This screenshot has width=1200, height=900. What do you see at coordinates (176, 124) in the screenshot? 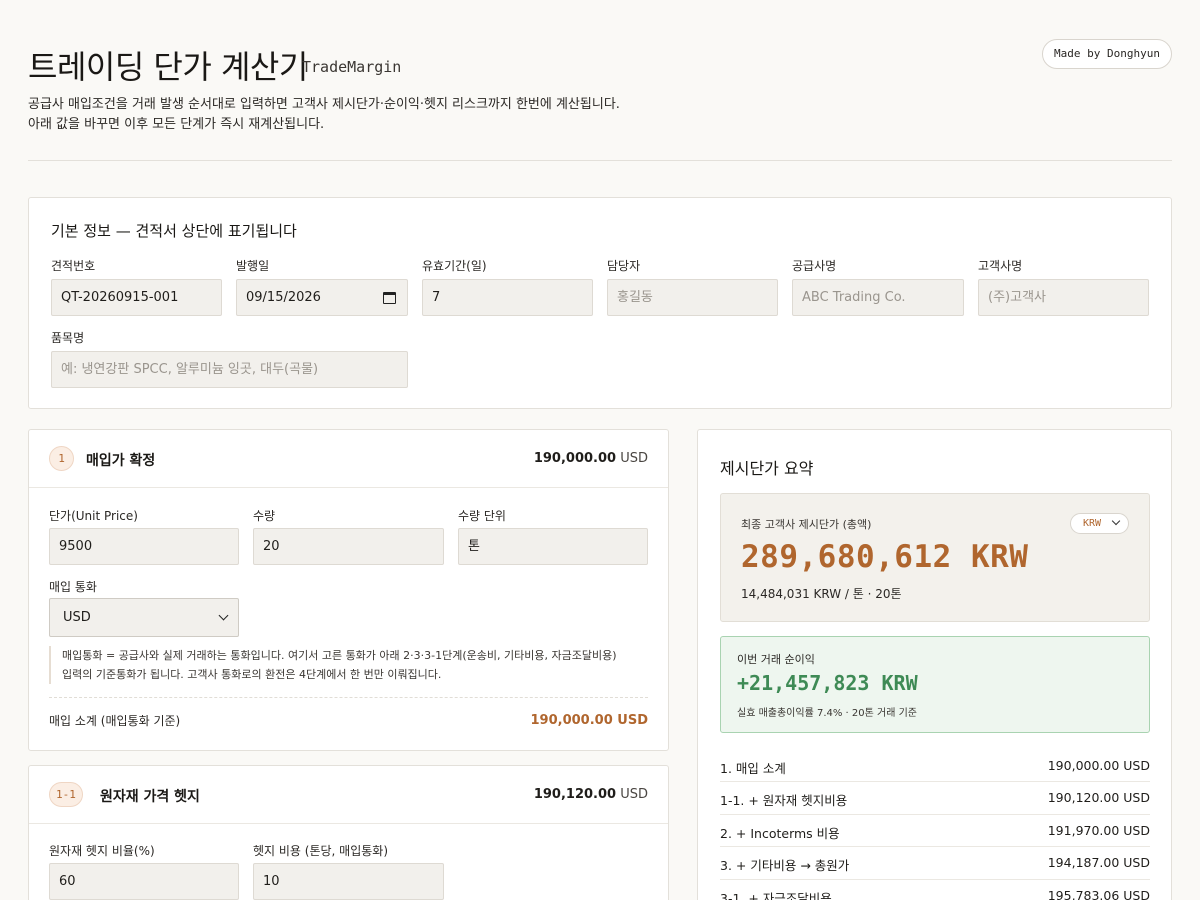
I see `description-line-2: 아래 값을 바꾸면 이후 모든 단계가 즉시 재계산됩니다.` at bounding box center [176, 124].